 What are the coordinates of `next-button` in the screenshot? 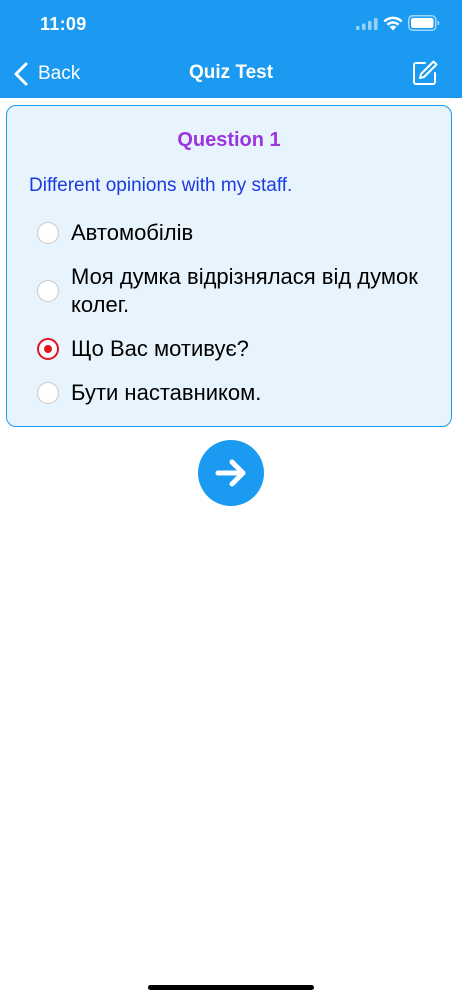 It's located at (231, 473).